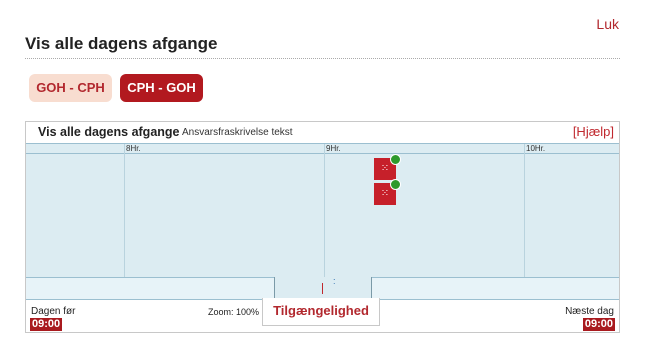  I want to click on timeline-viewport-handle: :, so click(323, 288).